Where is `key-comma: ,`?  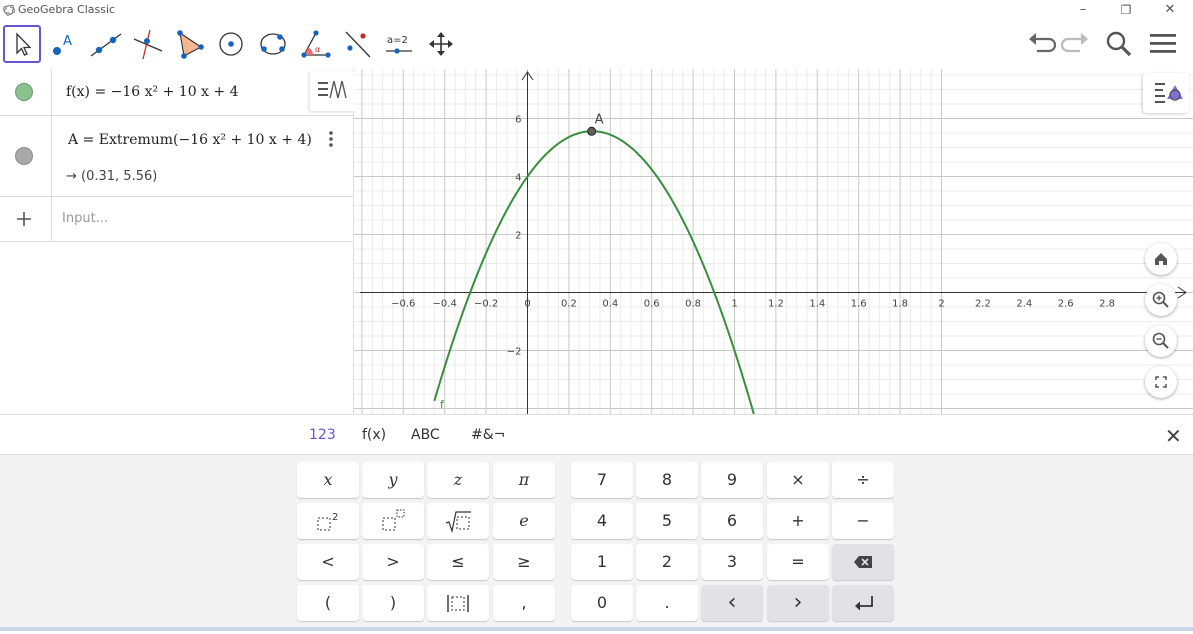 key-comma: , is located at coordinates (524, 603).